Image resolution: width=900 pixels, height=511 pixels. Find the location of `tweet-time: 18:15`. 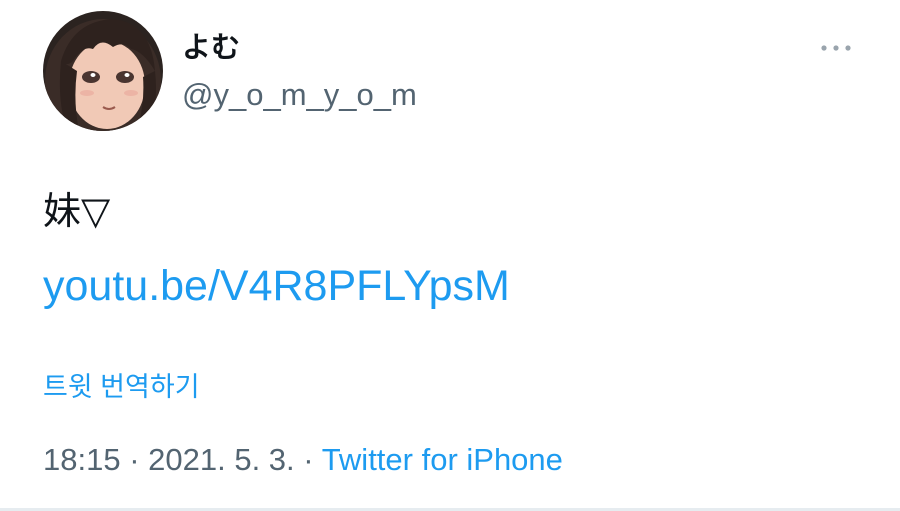

tweet-time: 18:15 is located at coordinates (82, 459).